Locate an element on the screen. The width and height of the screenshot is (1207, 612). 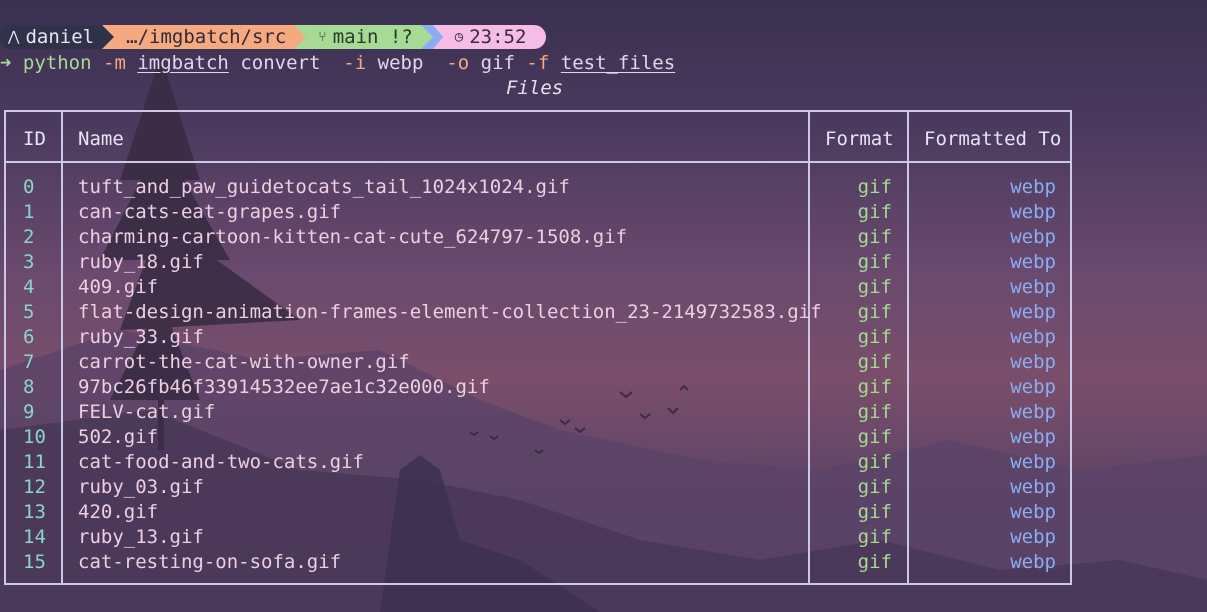
command-folder: test_files is located at coordinates (618, 63).